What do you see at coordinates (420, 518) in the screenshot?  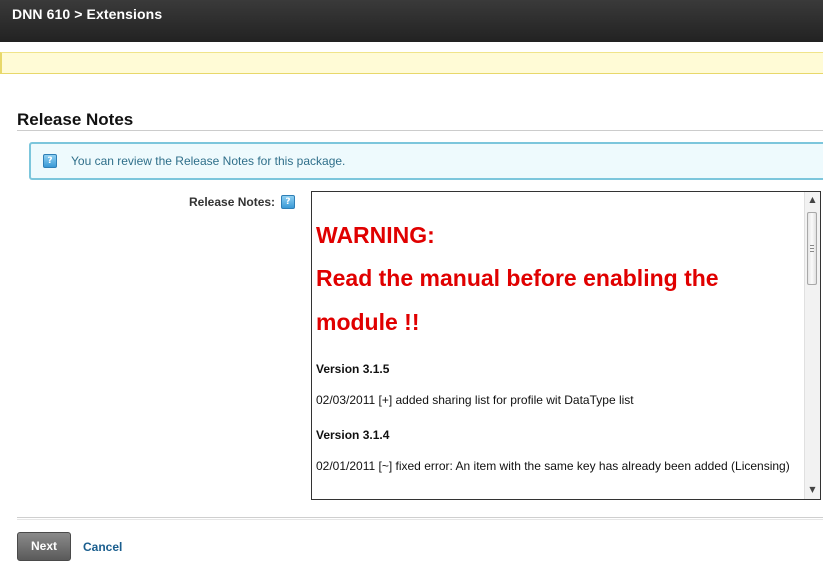 I see `actions-divider` at bounding box center [420, 518].